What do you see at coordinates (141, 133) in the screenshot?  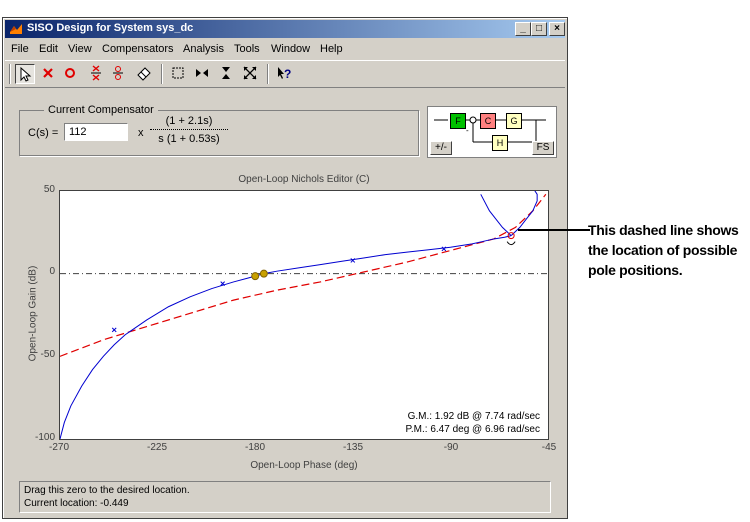 I see `times-sign: x` at bounding box center [141, 133].